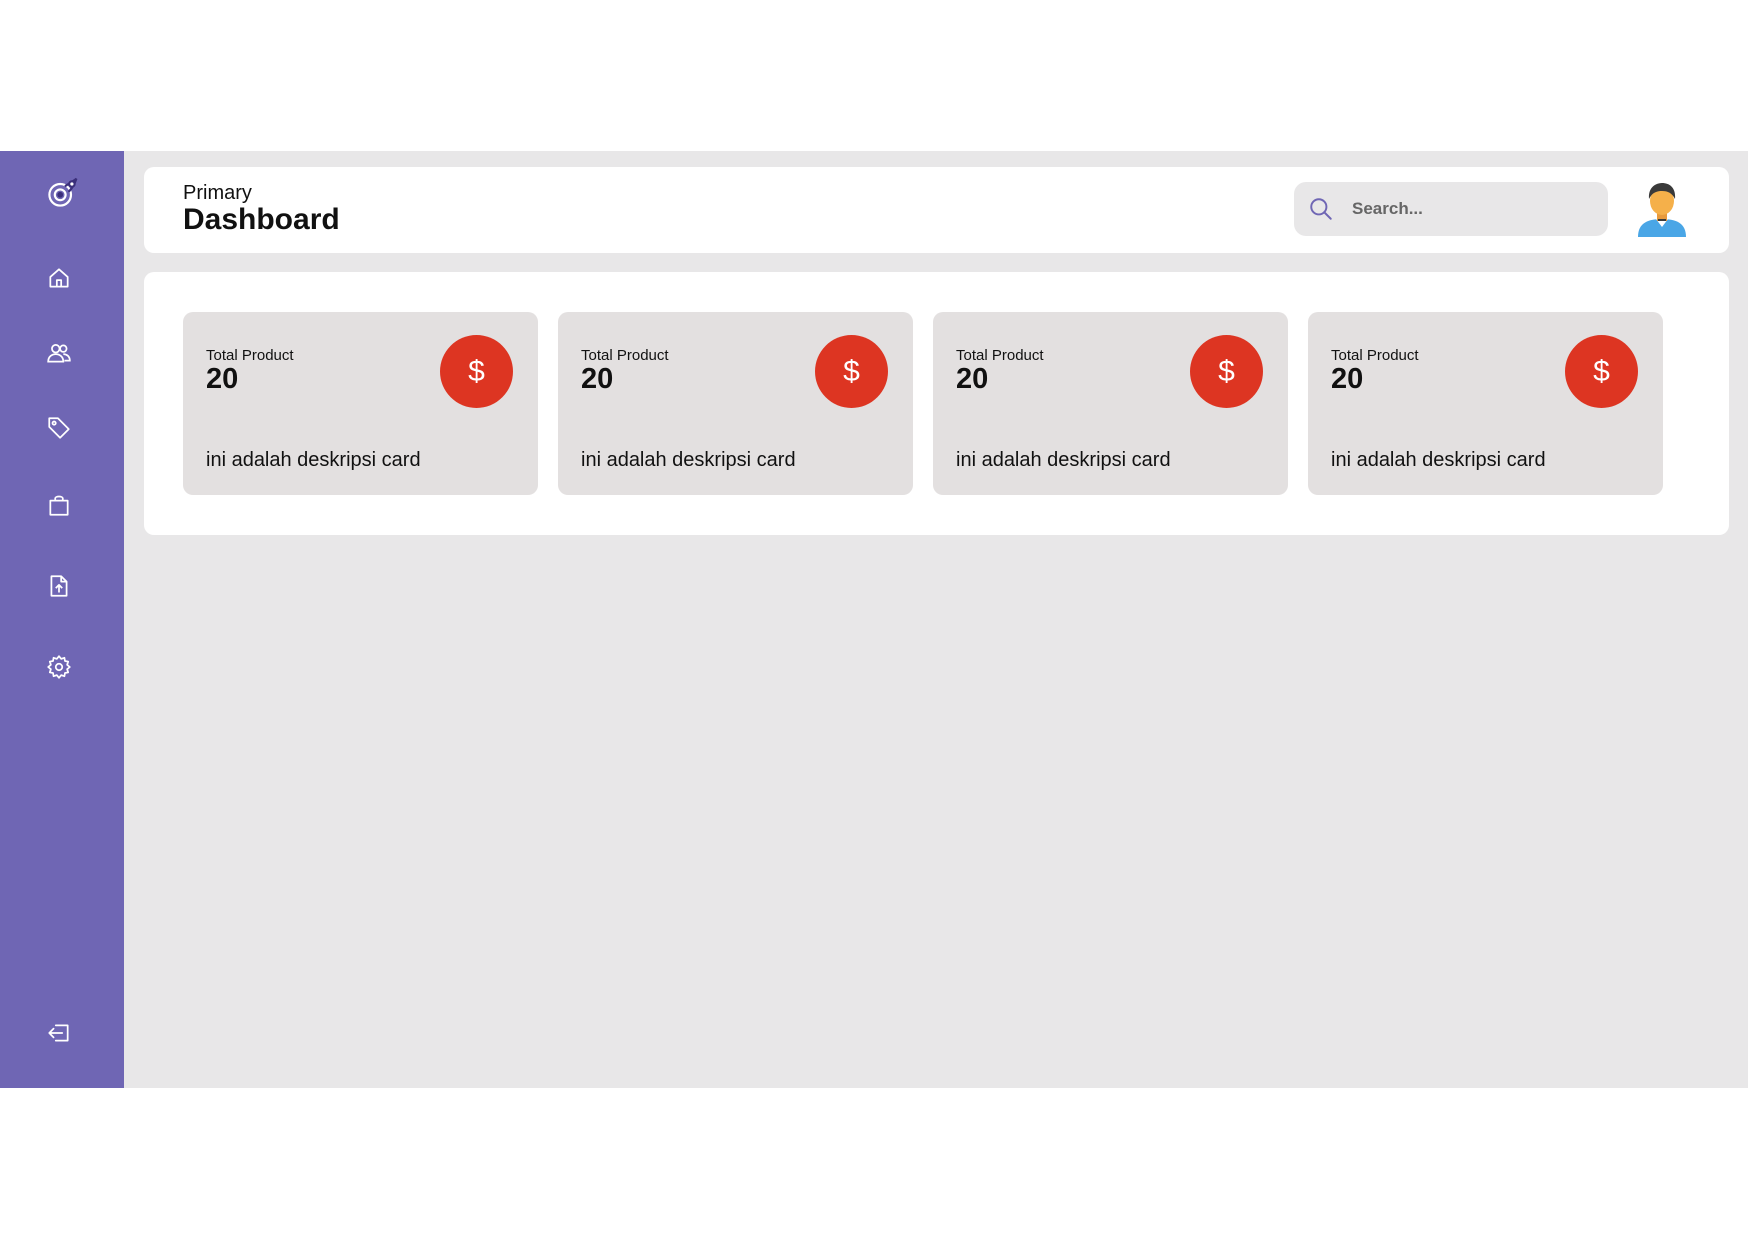 This screenshot has width=1748, height=1240. I want to click on tag-icon, so click(59, 428).